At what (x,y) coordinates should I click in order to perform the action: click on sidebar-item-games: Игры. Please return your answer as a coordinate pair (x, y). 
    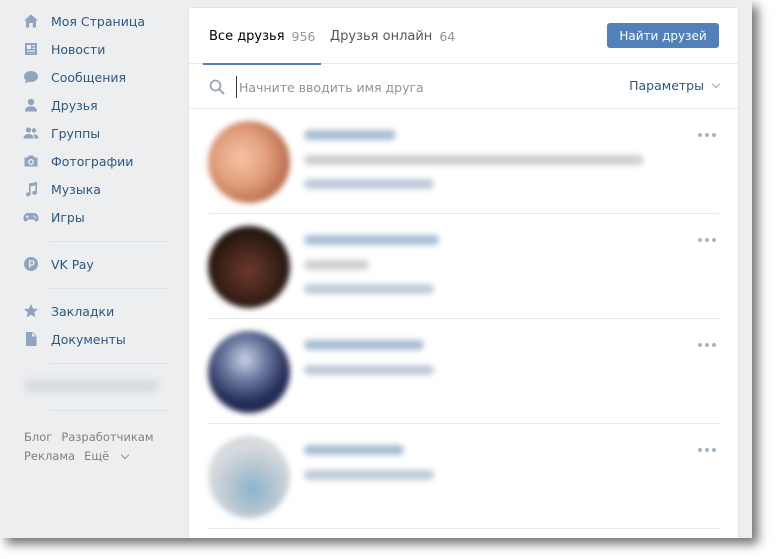
    Looking at the image, I should click on (53, 217).